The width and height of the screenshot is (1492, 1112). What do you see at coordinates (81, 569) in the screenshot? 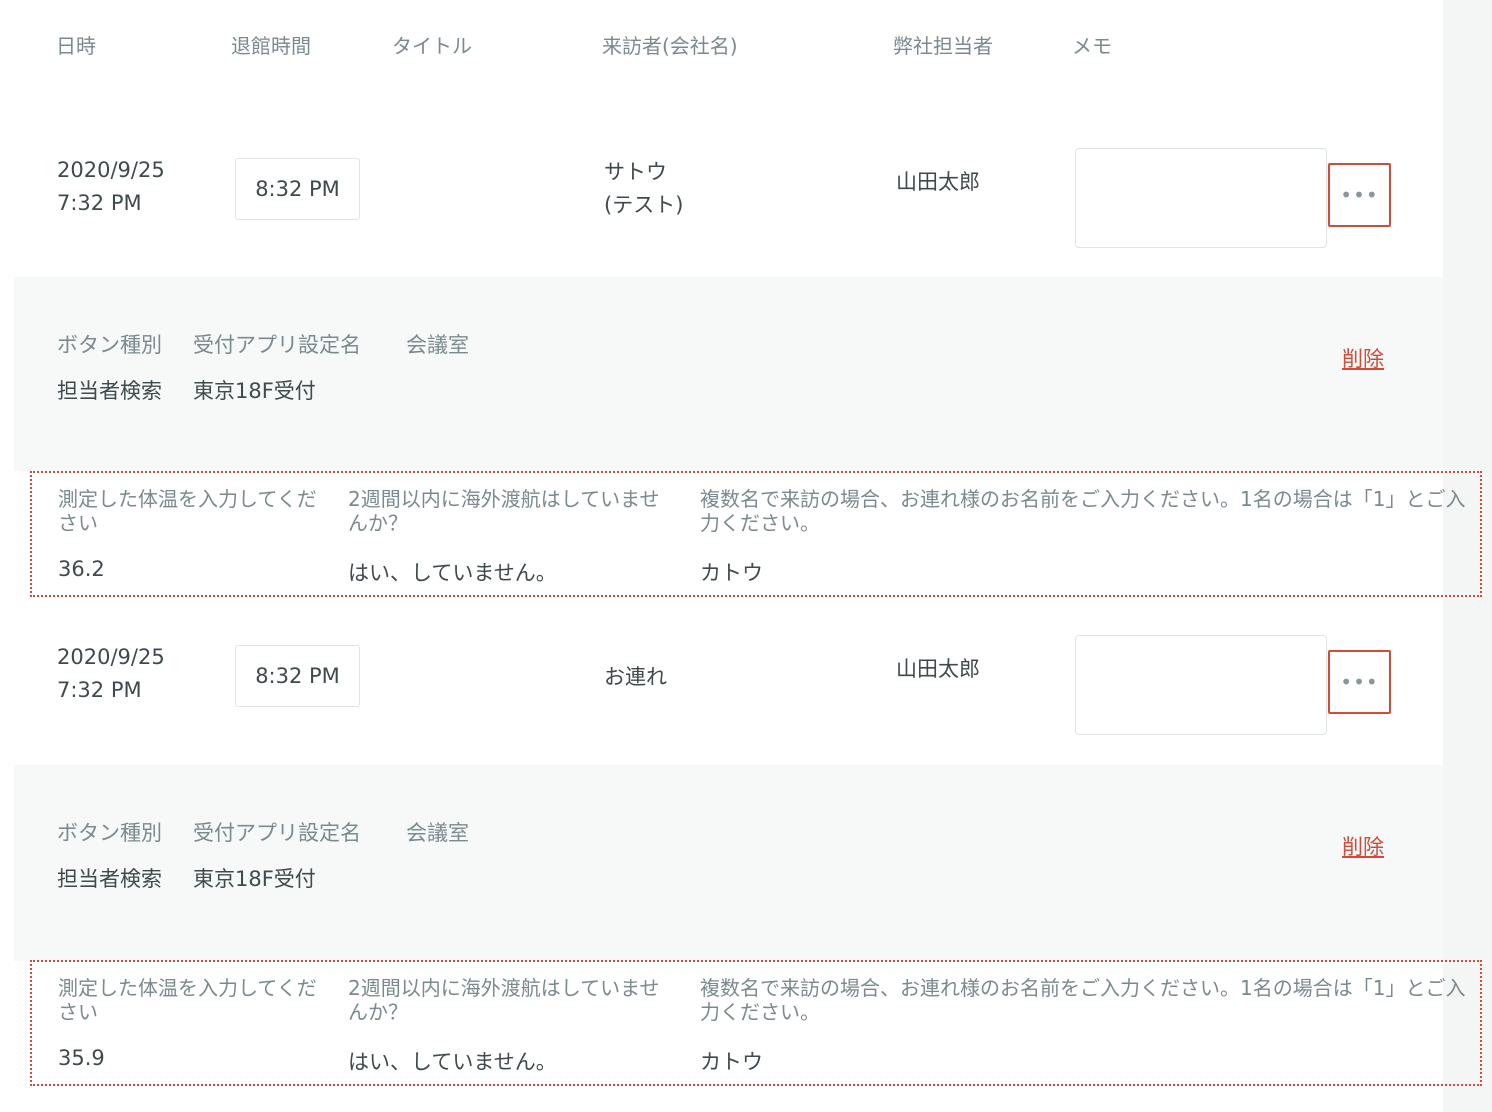
I see `answer-temperature: 36.2` at bounding box center [81, 569].